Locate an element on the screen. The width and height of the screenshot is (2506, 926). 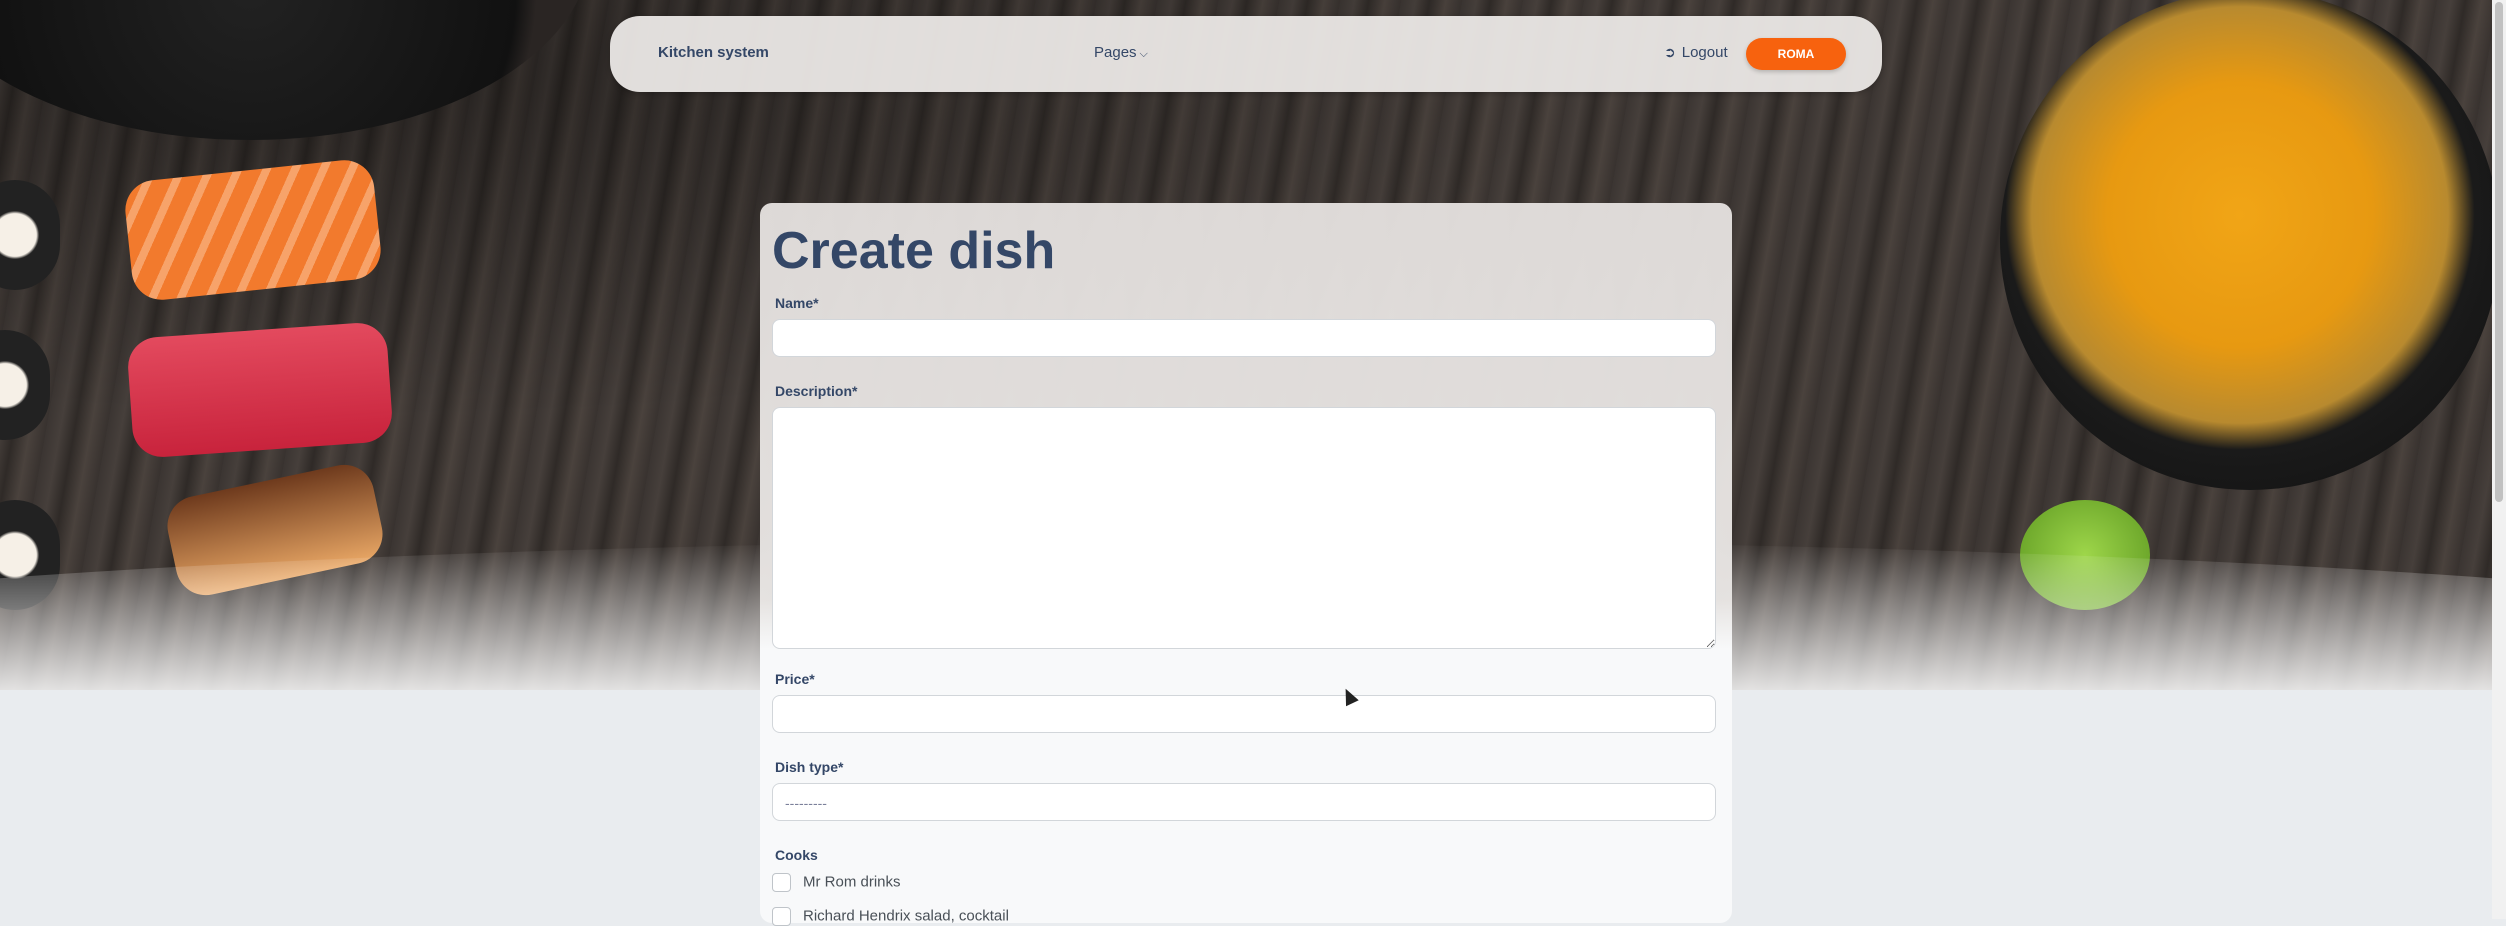
dish-type-label: Dish type* is located at coordinates (809, 767).